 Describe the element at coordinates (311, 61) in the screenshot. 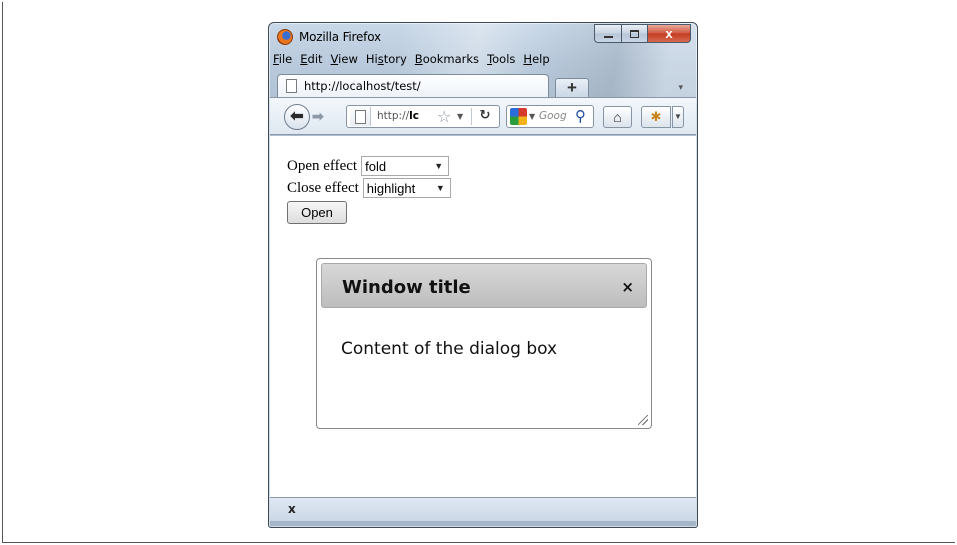

I see `menu-item-edit: Edit` at that location.